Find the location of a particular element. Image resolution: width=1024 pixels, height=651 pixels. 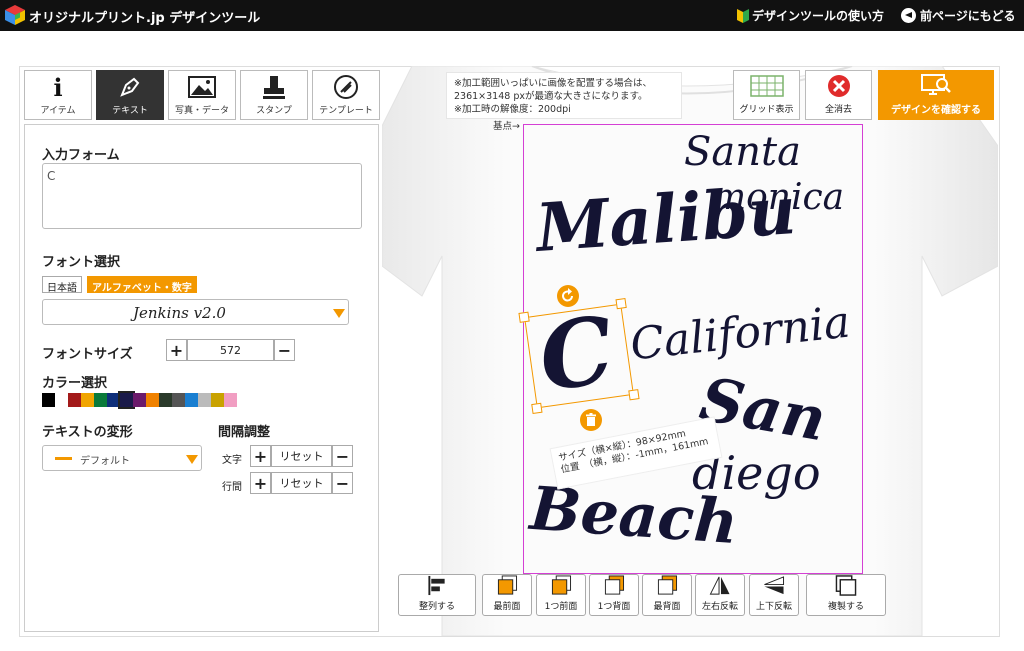

tab-stamp-label: スタンプ is located at coordinates (274, 111).